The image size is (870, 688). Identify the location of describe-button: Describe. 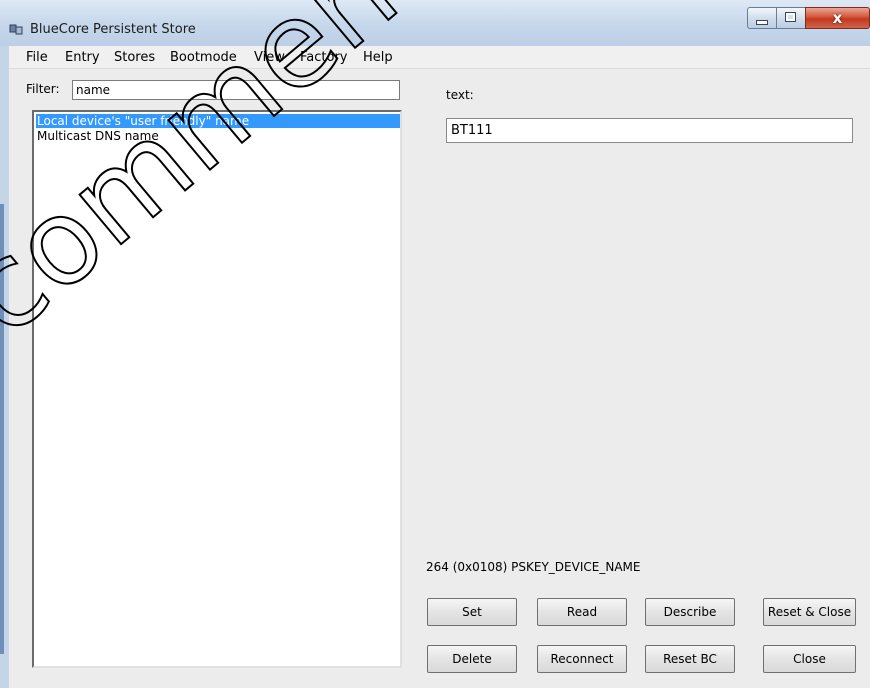
(690, 612).